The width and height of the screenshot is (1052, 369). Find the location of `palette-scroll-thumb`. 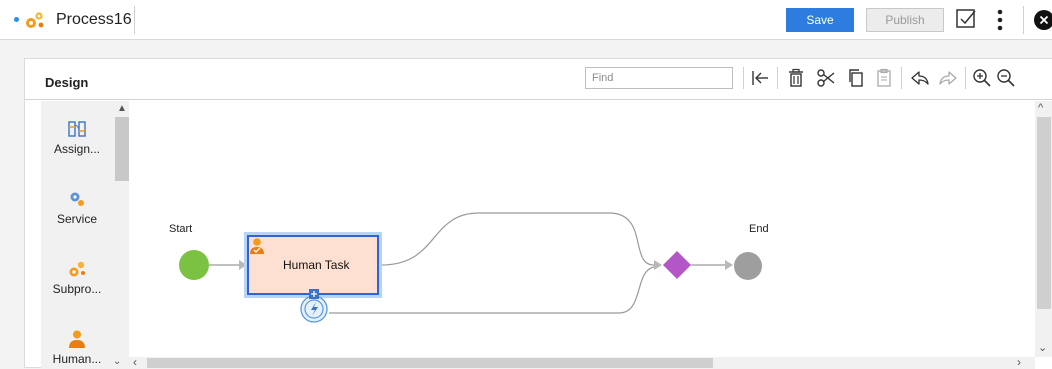

palette-scroll-thumb is located at coordinates (122, 149).